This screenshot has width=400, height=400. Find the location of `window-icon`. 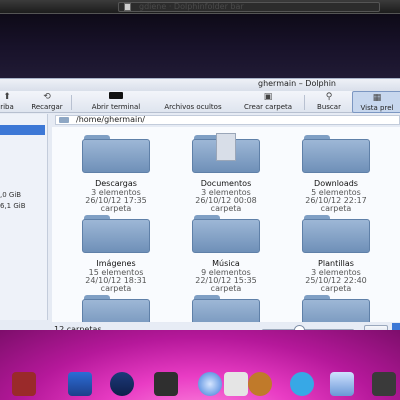

window-icon is located at coordinates (127, 7).